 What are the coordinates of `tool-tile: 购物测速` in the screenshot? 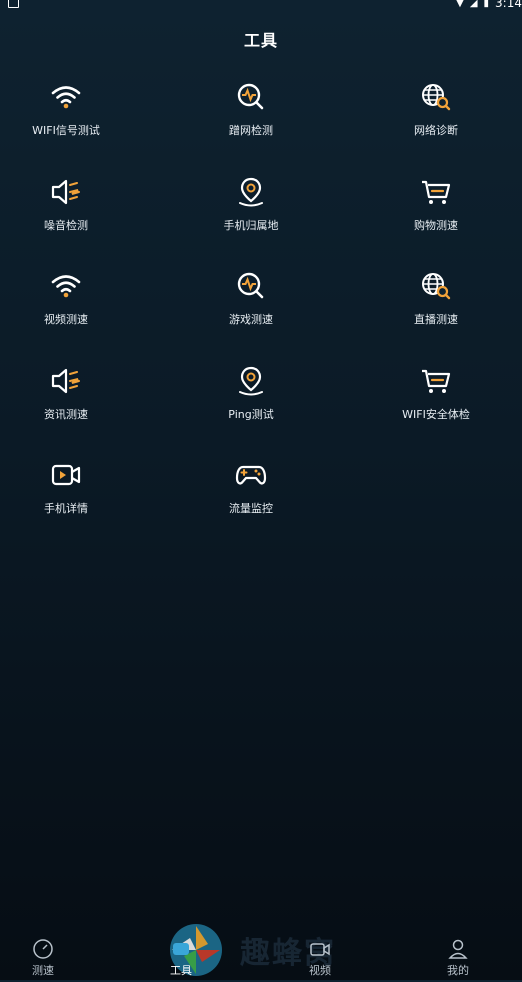 It's located at (436, 215).